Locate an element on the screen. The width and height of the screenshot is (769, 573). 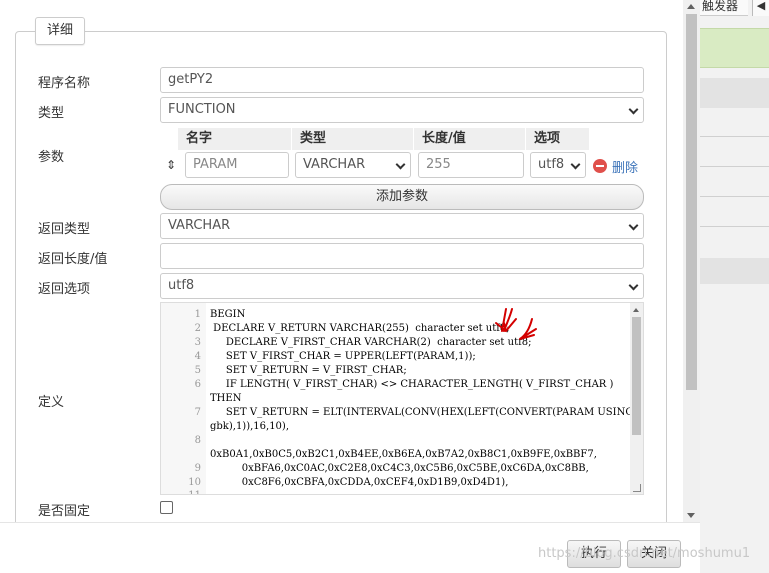
return-option-label: 返回选项 is located at coordinates (64, 289).